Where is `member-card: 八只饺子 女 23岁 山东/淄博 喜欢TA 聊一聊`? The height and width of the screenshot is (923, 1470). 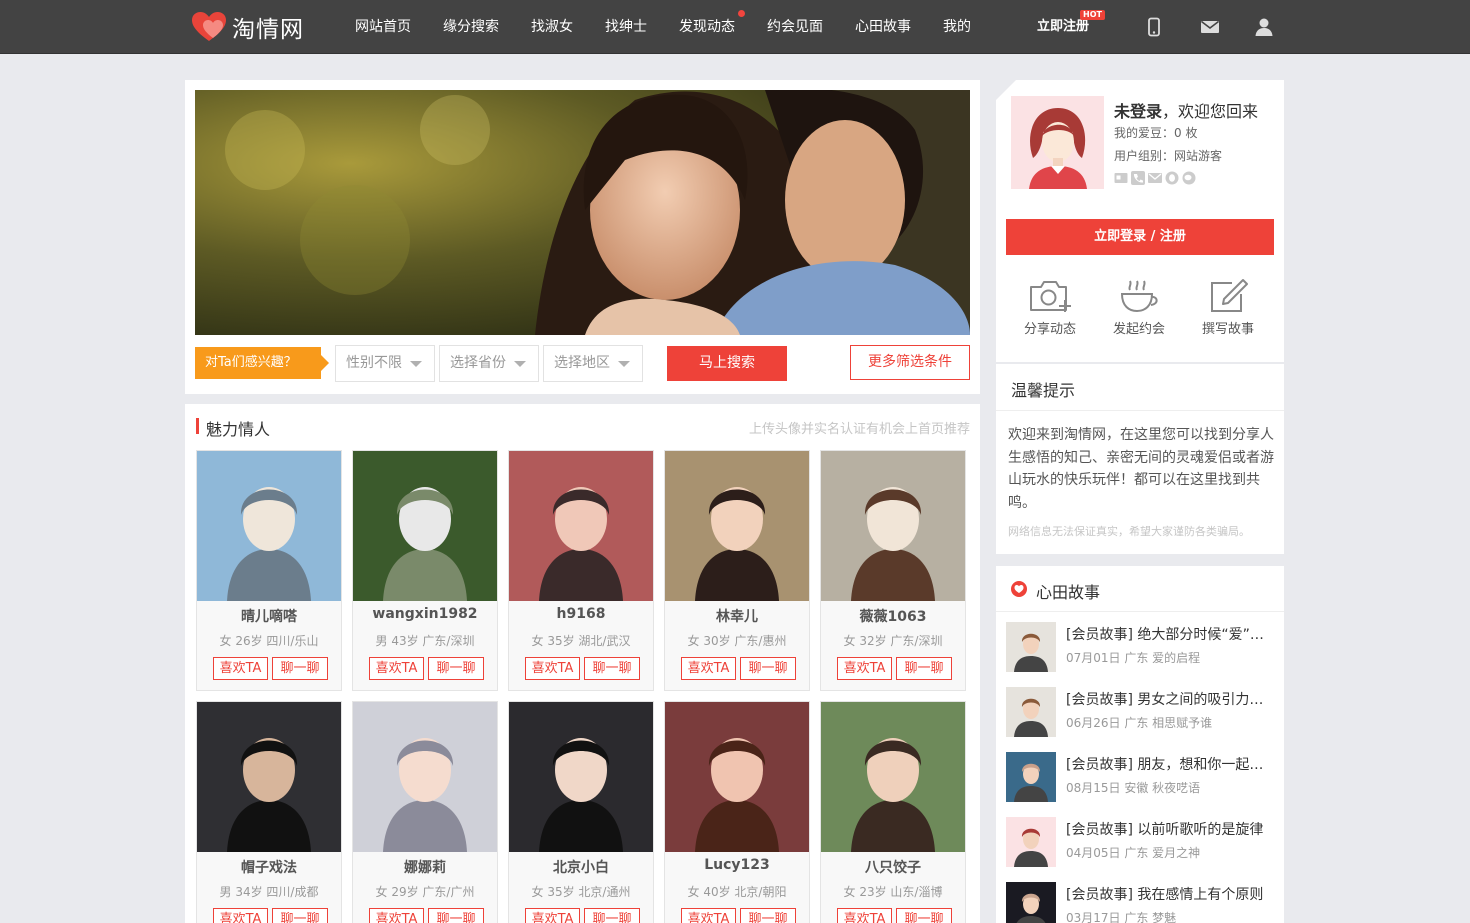 member-card: 八只饺子 女 23岁 山东/淄博 喜欢TA 聊一聊 is located at coordinates (893, 812).